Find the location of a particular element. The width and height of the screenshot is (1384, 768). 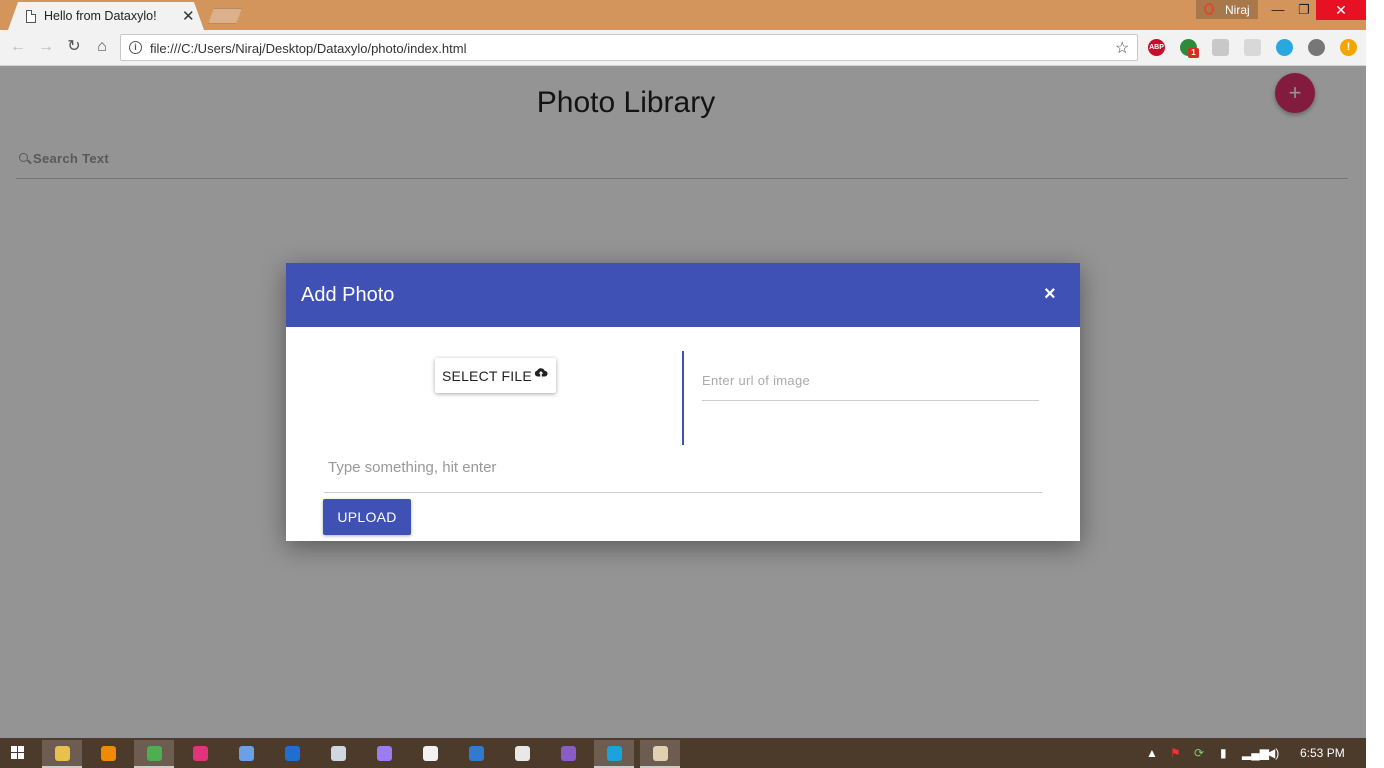

app-pink-icon is located at coordinates (200, 753).